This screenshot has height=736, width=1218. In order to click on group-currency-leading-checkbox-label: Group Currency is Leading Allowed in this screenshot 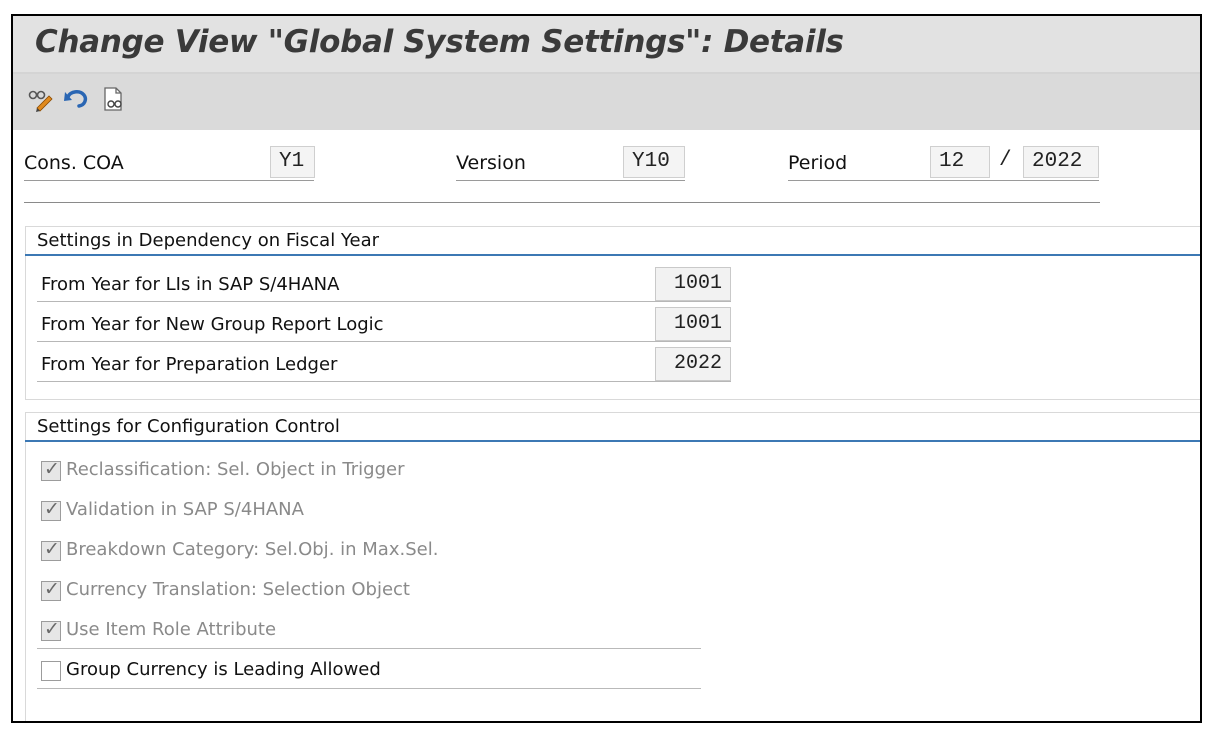, I will do `click(223, 669)`.